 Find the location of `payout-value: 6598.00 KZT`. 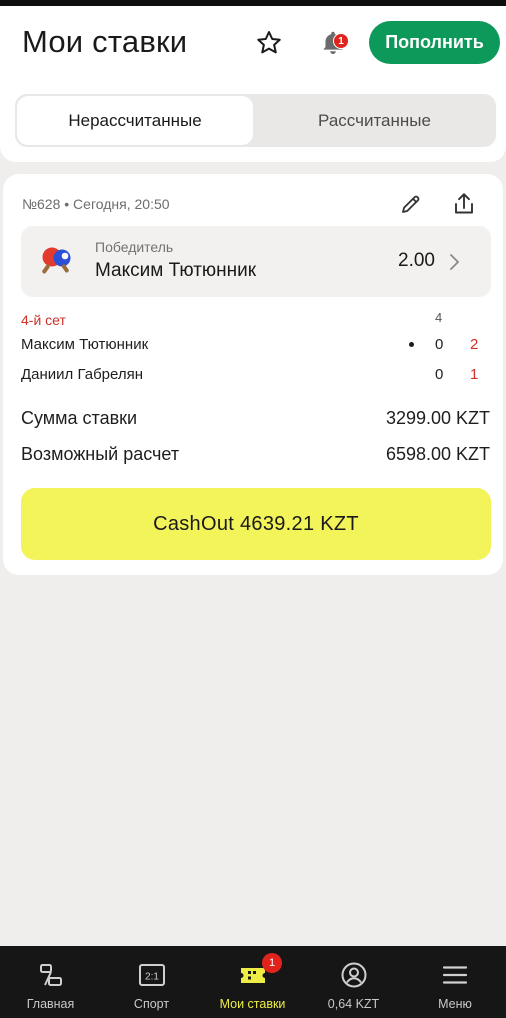

payout-value: 6598.00 KZT is located at coordinates (437, 454).